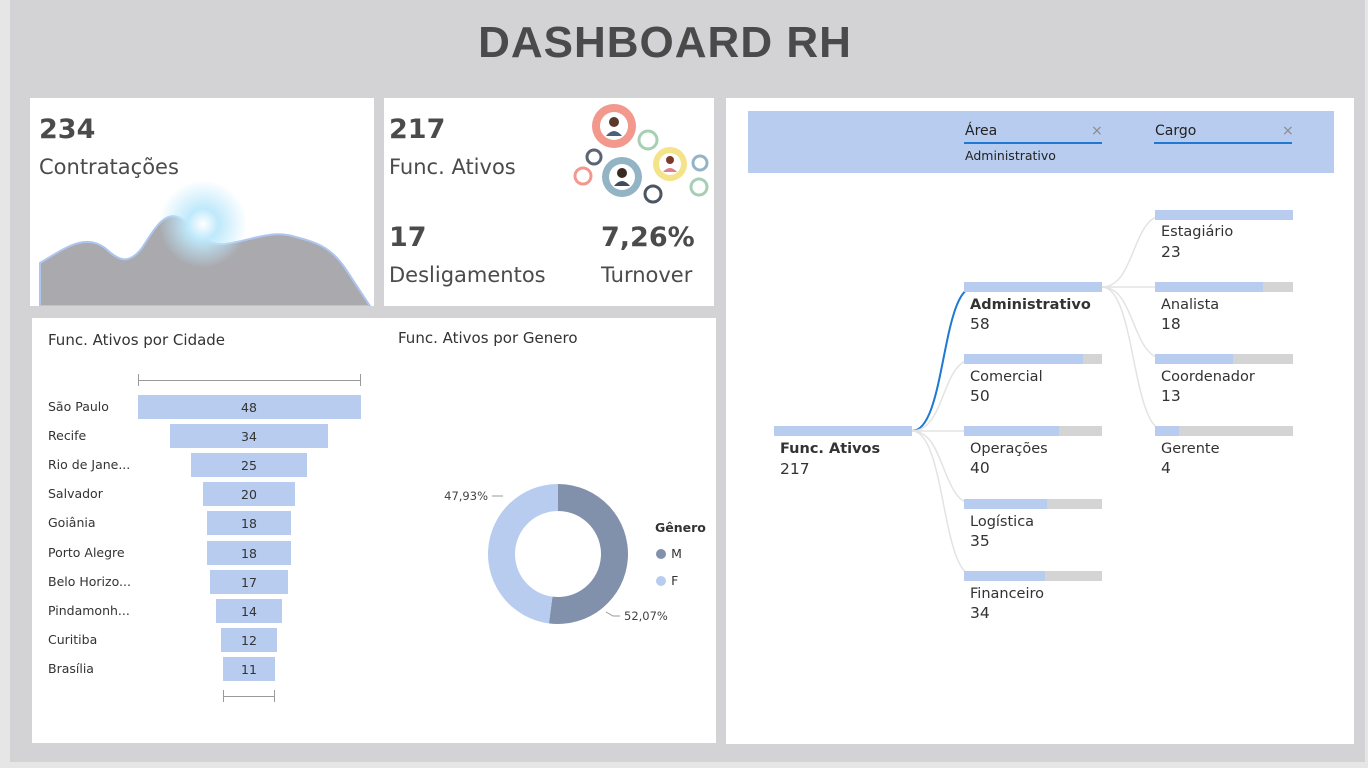 The image size is (1368, 768). I want to click on layoffs-value: 17, so click(408, 237).